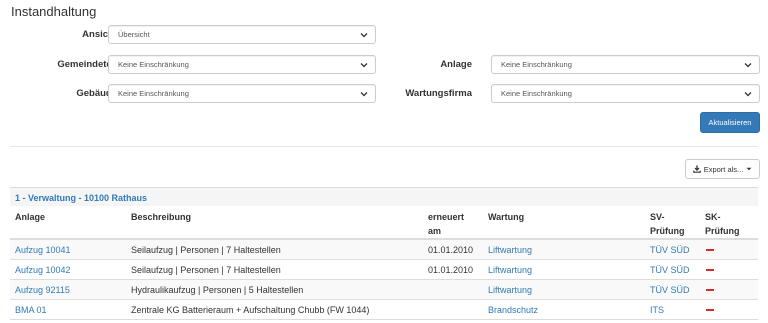 The width and height of the screenshot is (768, 323). I want to click on gemeindeteil-select: Keine Einschränkung, so click(242, 64).